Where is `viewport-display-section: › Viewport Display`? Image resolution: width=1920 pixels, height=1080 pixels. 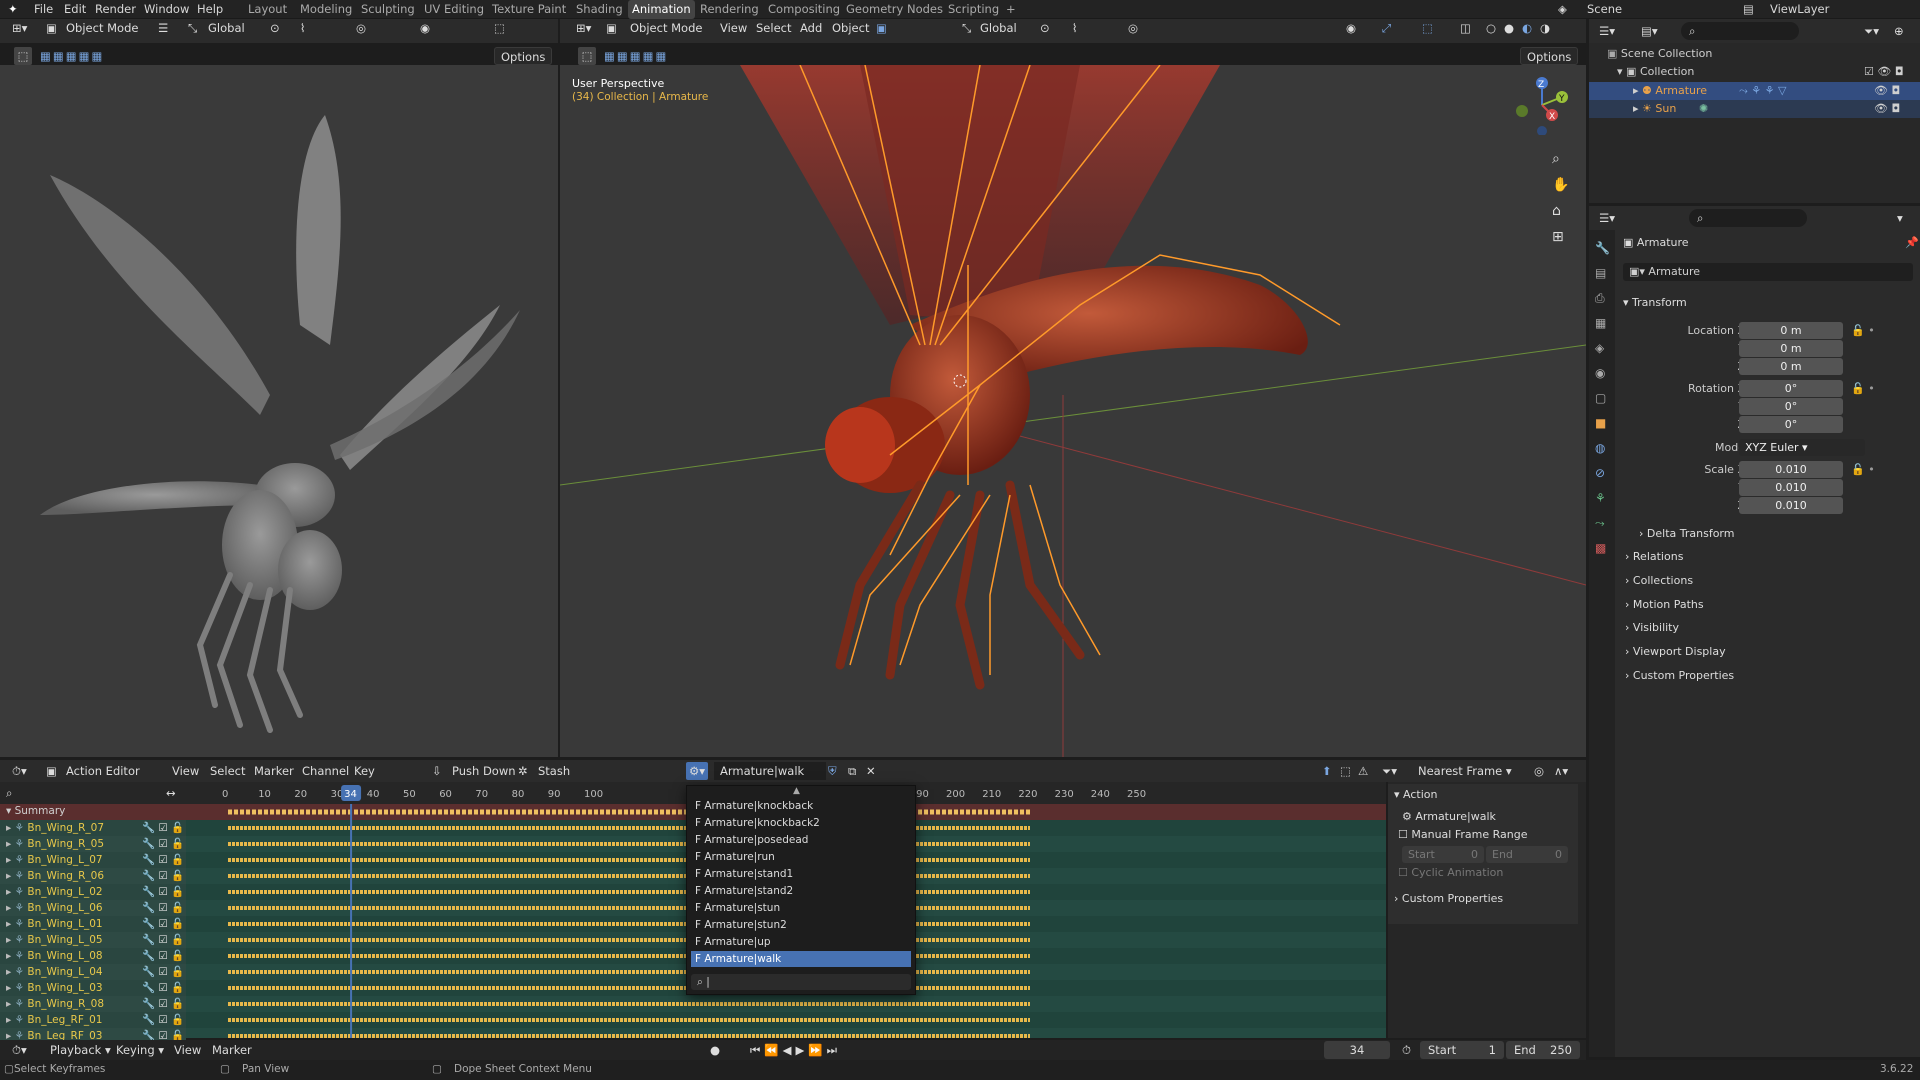 viewport-display-section: › Viewport Display is located at coordinates (1675, 651).